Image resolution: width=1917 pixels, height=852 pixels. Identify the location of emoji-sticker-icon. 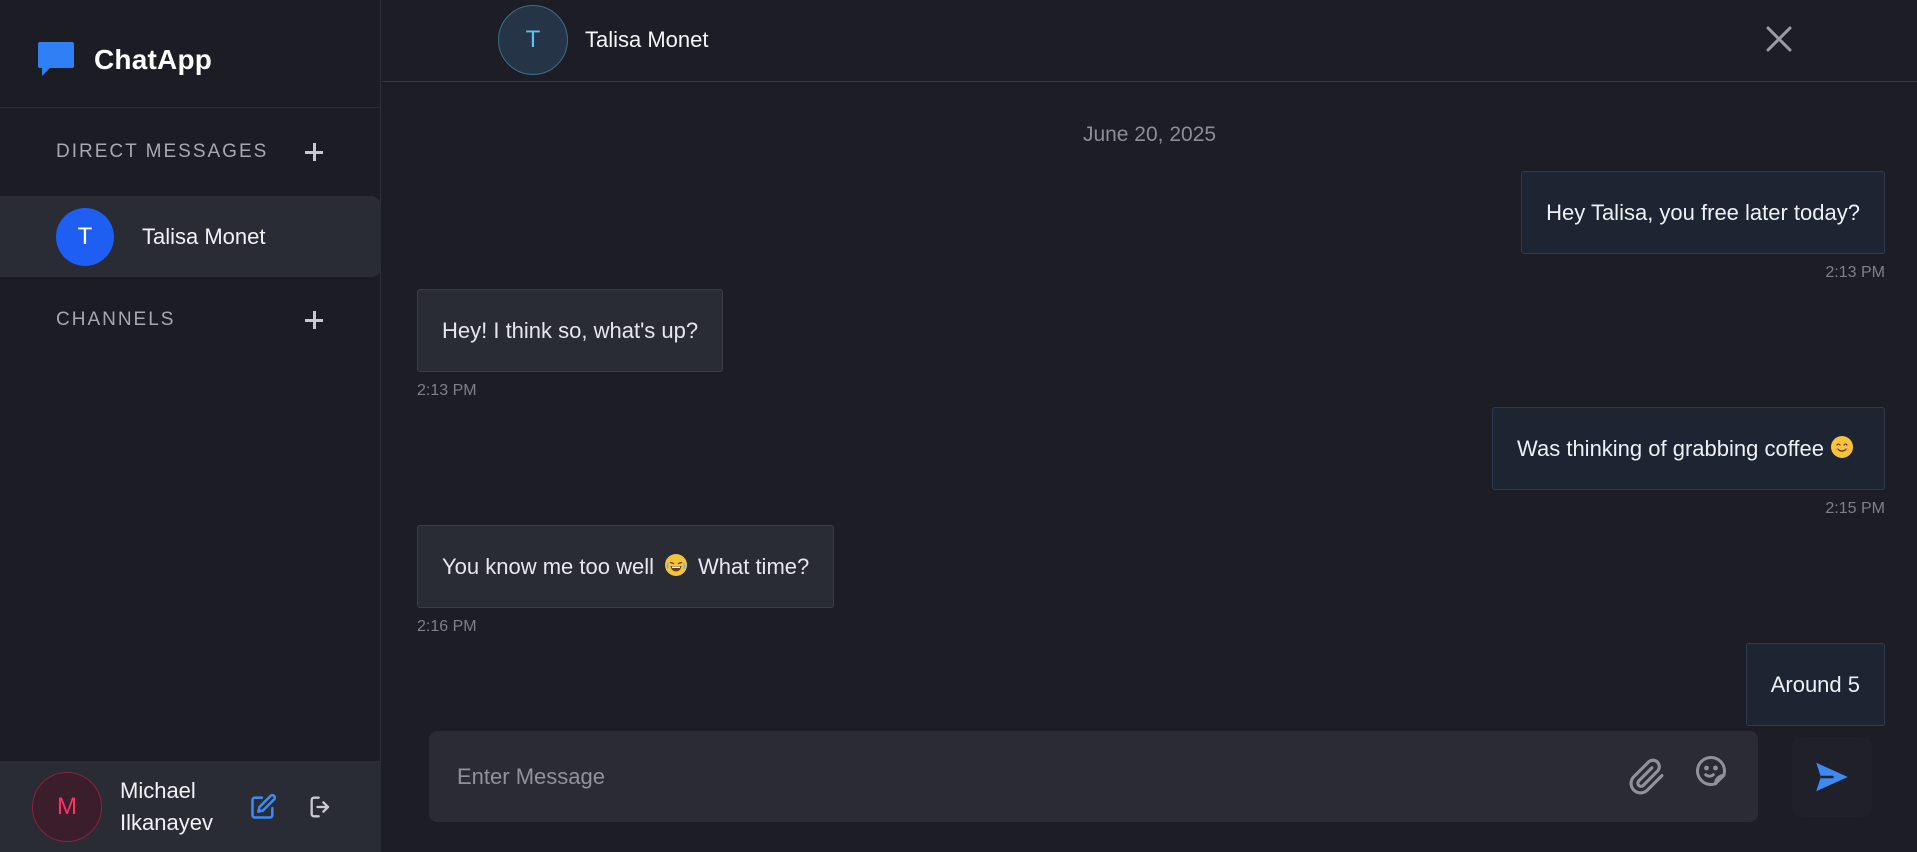
(1711, 771).